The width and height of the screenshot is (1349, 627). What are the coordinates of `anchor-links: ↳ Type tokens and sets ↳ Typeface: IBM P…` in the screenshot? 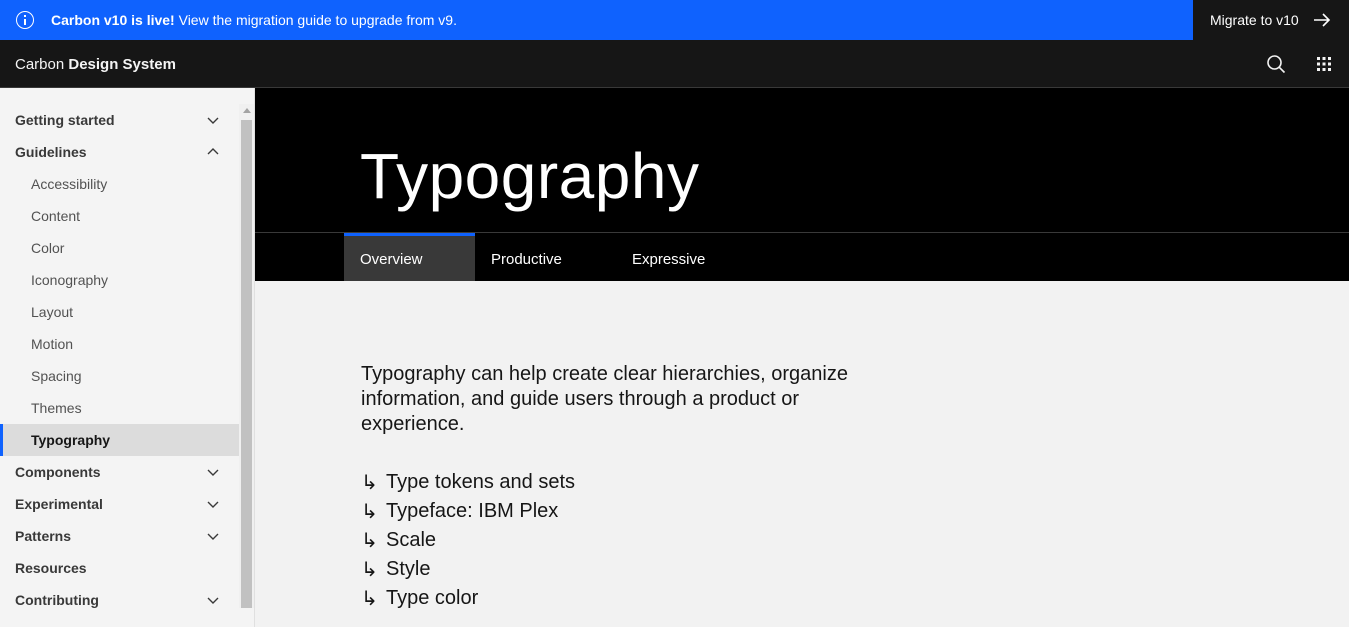 It's located at (561, 540).